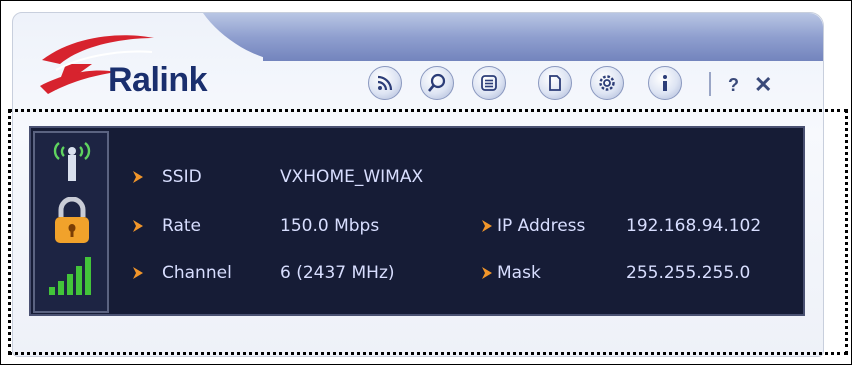  I want to click on info-icon, so click(665, 83).